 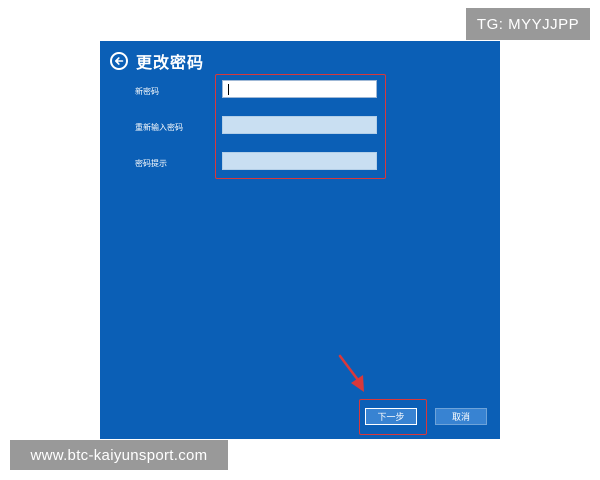 I want to click on inputs-highlight-box, so click(x=300, y=126).